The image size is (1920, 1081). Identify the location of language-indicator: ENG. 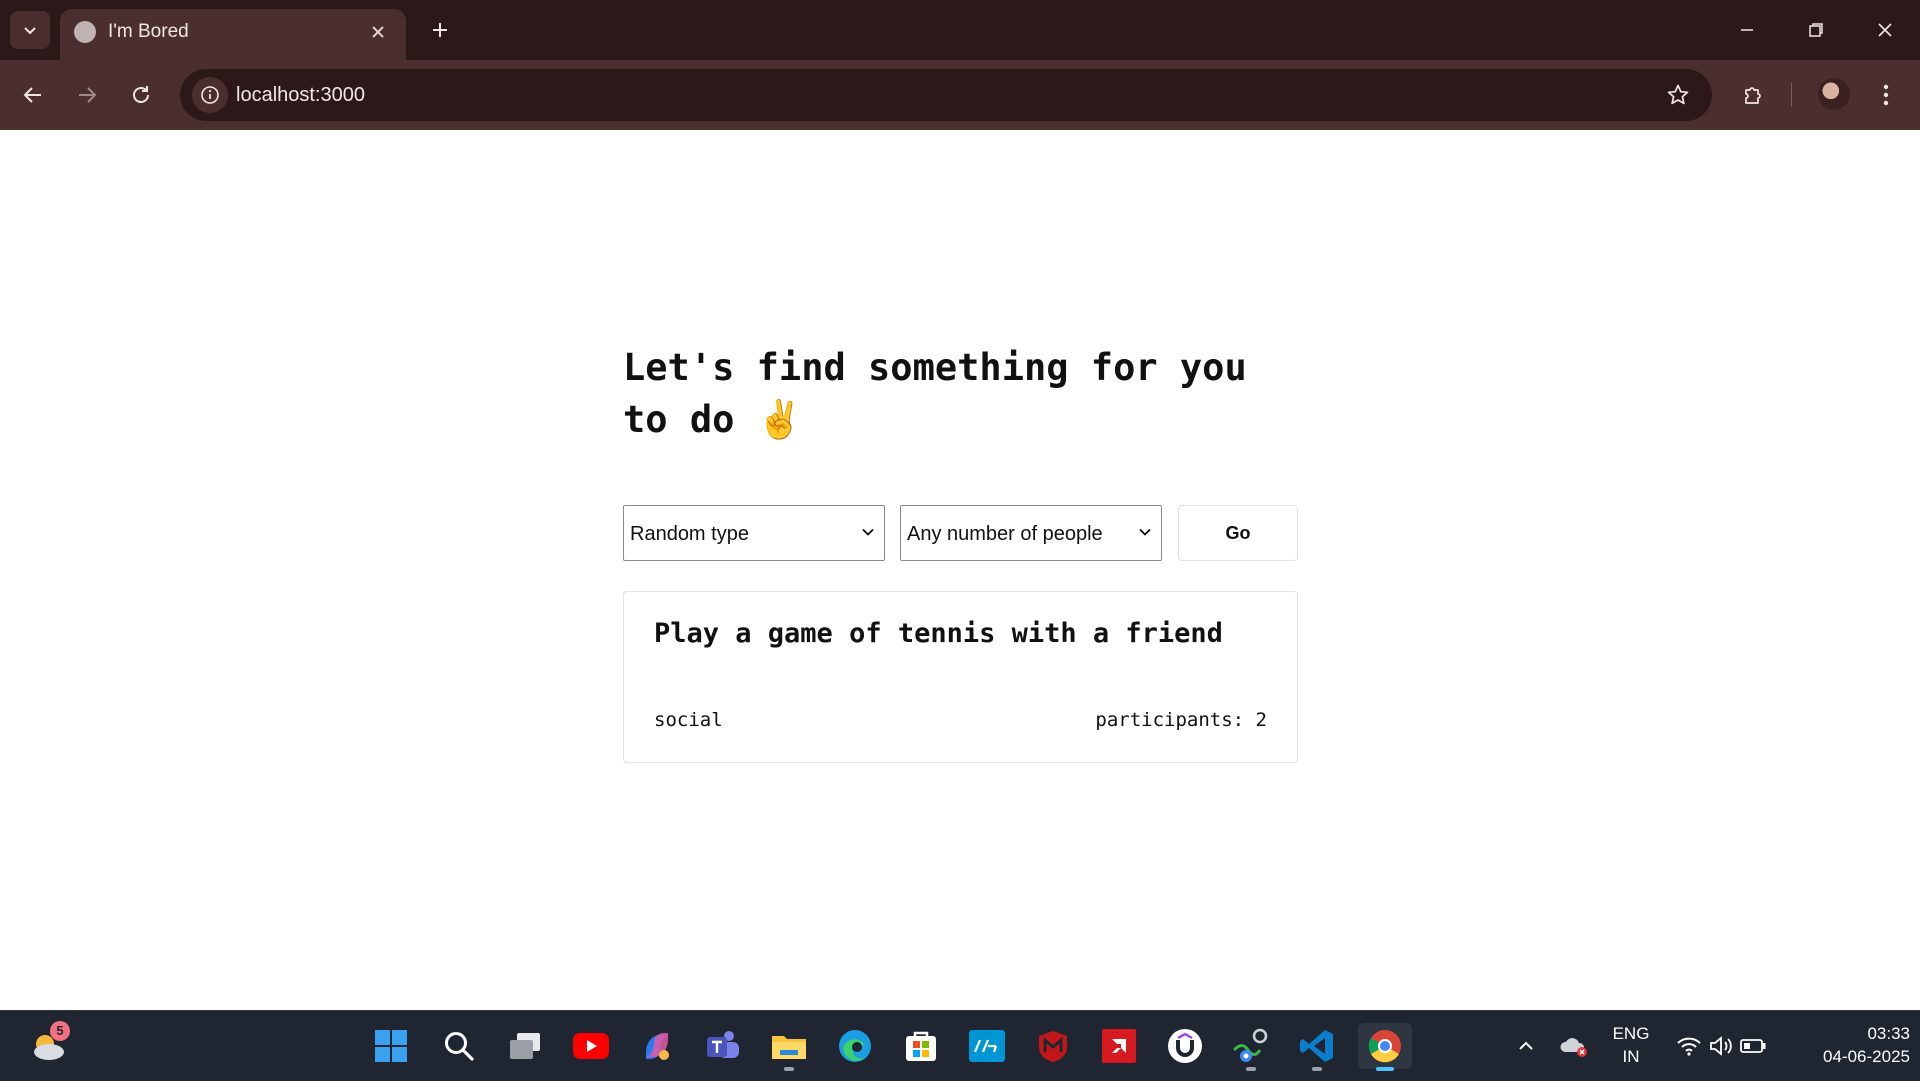
(1631, 1033).